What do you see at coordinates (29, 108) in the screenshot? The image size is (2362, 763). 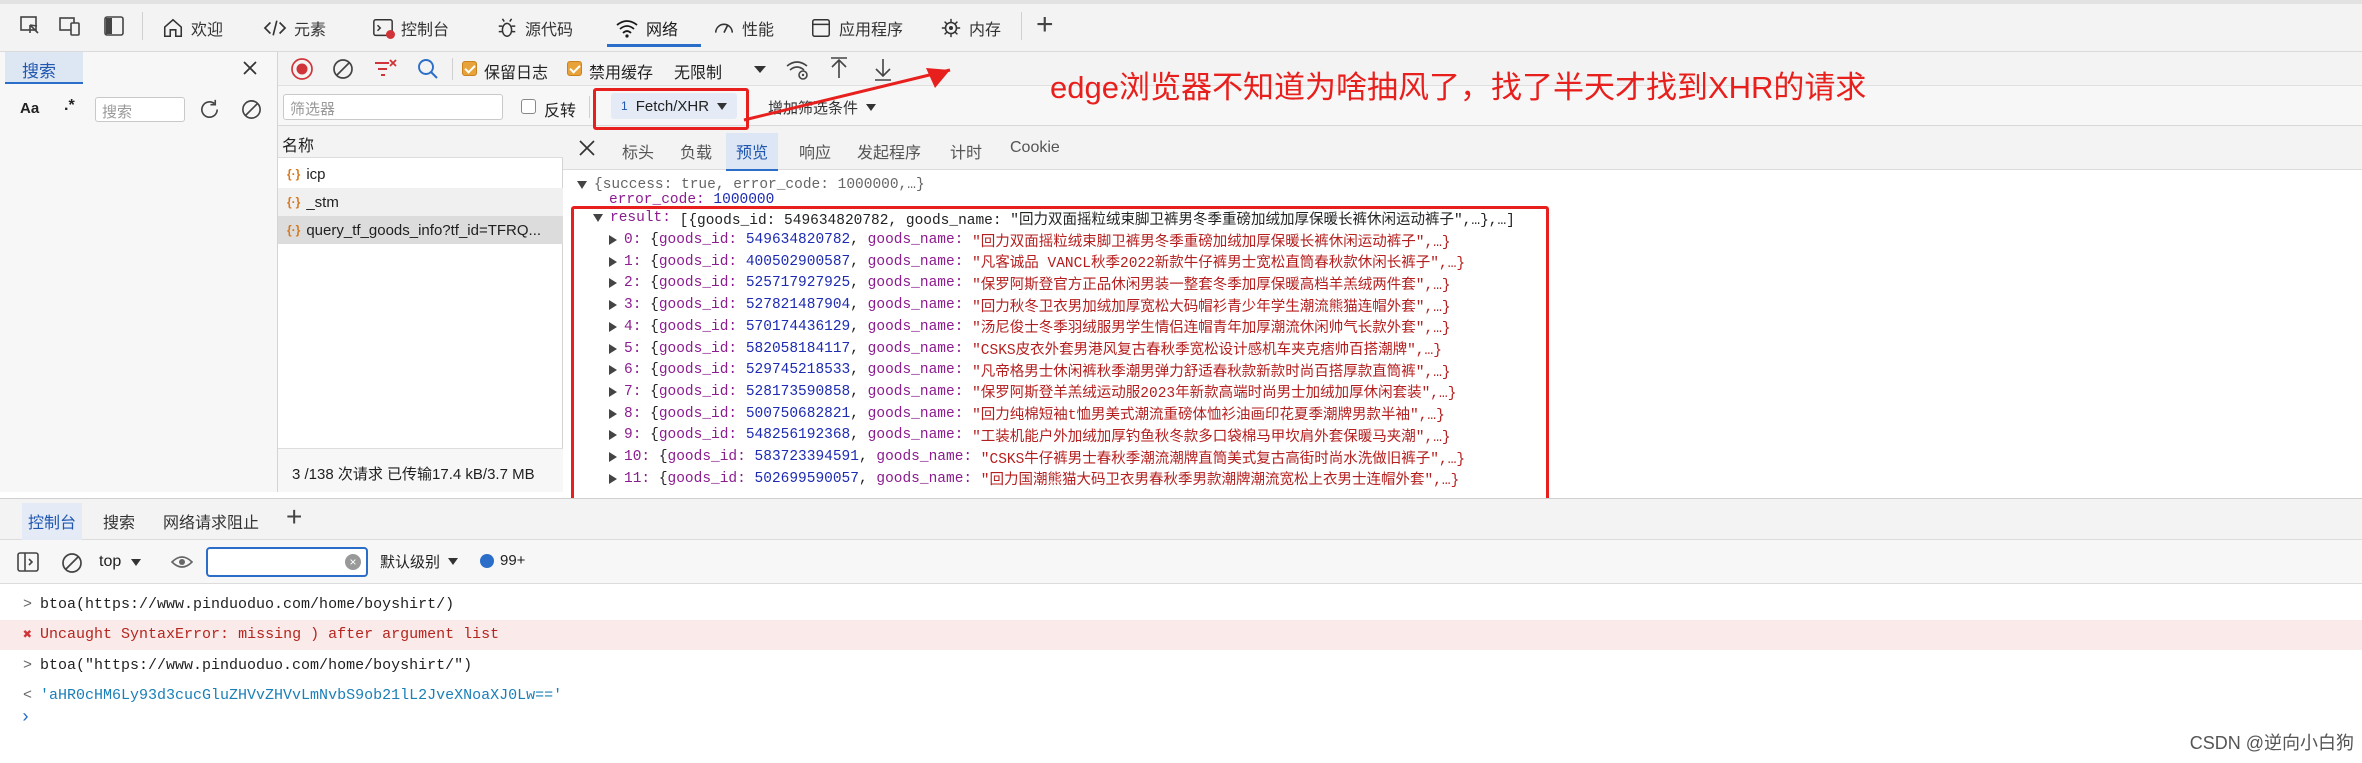 I see `match-case-toggle: Aa` at bounding box center [29, 108].